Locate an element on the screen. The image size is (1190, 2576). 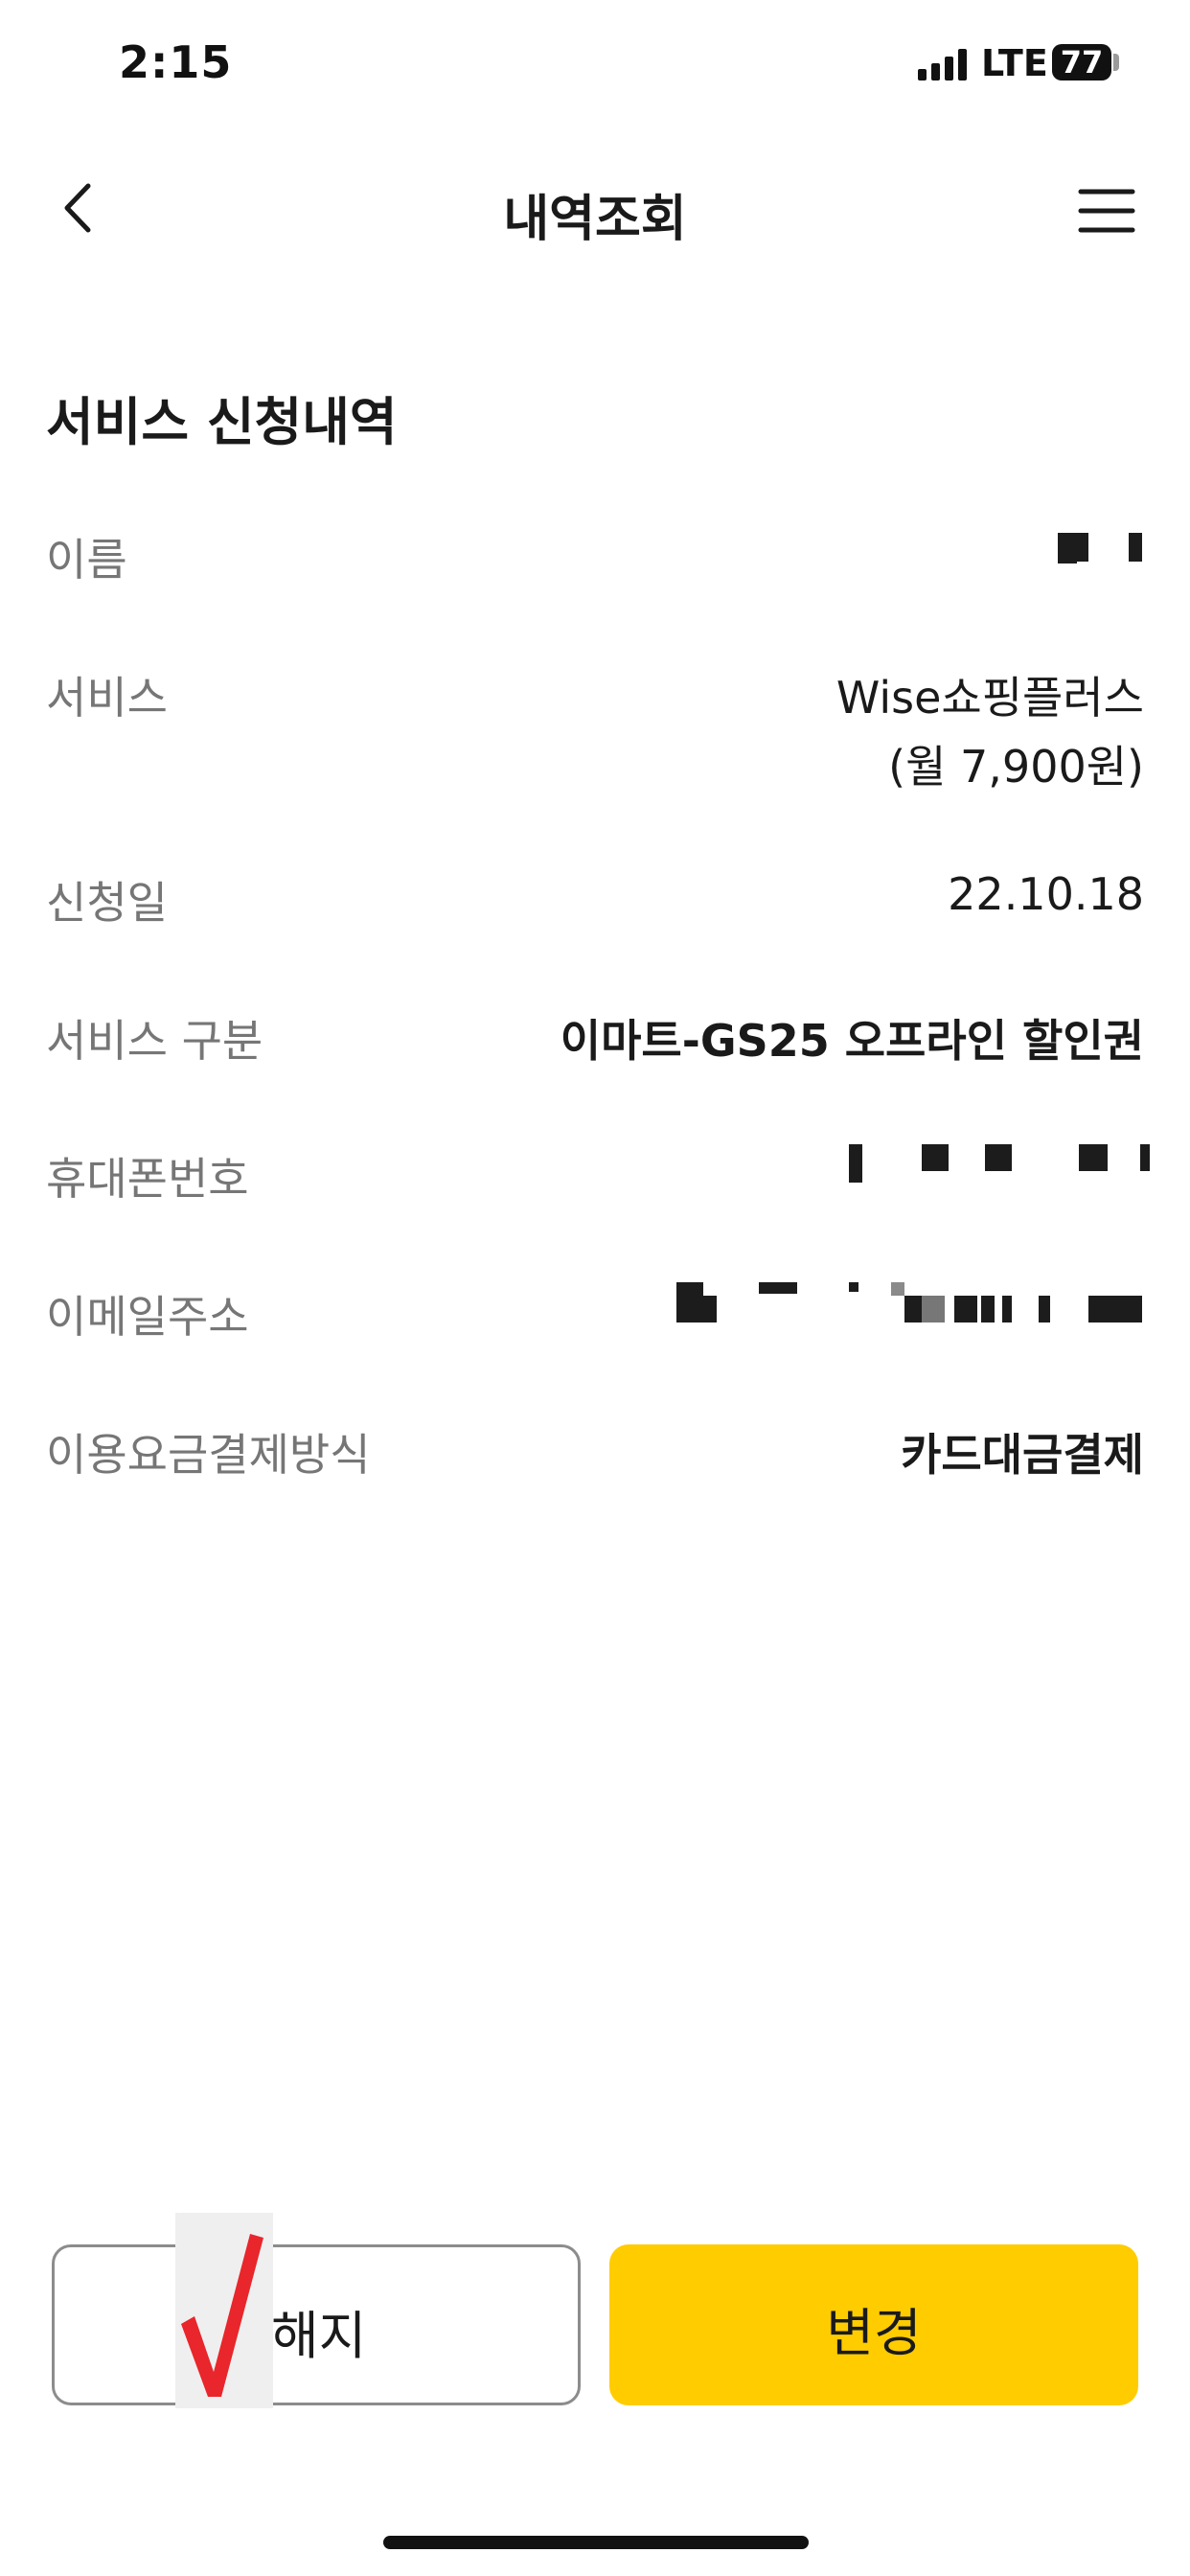
row-label-name: 이름 is located at coordinates (87, 560).